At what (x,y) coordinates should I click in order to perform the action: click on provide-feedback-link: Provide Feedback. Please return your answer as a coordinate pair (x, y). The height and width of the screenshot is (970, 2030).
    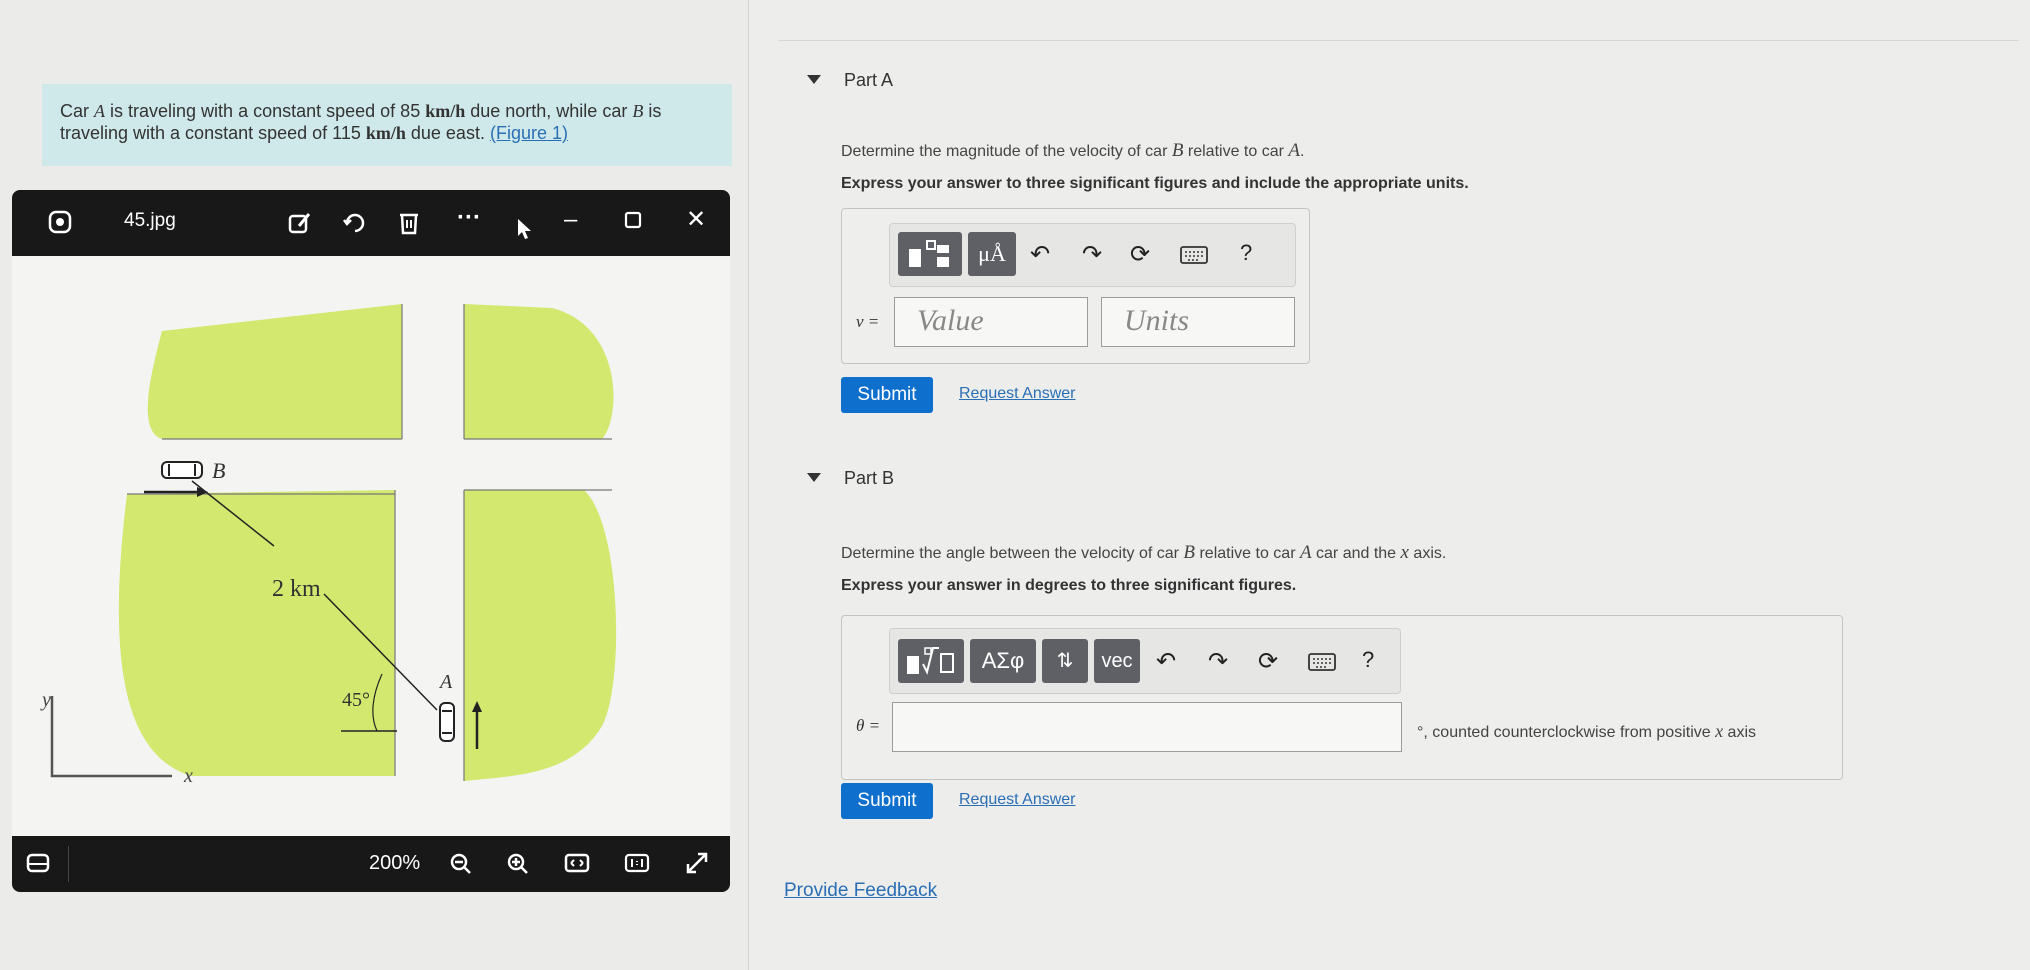
    Looking at the image, I should click on (860, 891).